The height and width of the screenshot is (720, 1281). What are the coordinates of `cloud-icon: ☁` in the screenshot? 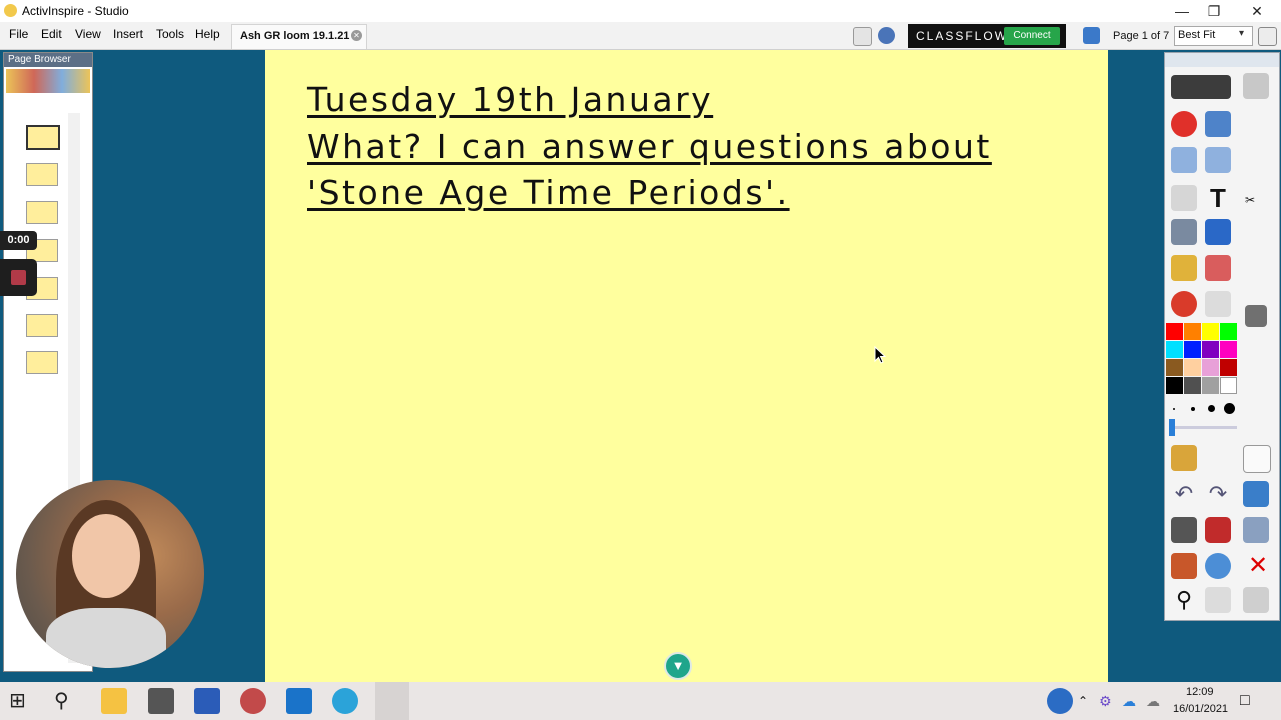 It's located at (1132, 701).